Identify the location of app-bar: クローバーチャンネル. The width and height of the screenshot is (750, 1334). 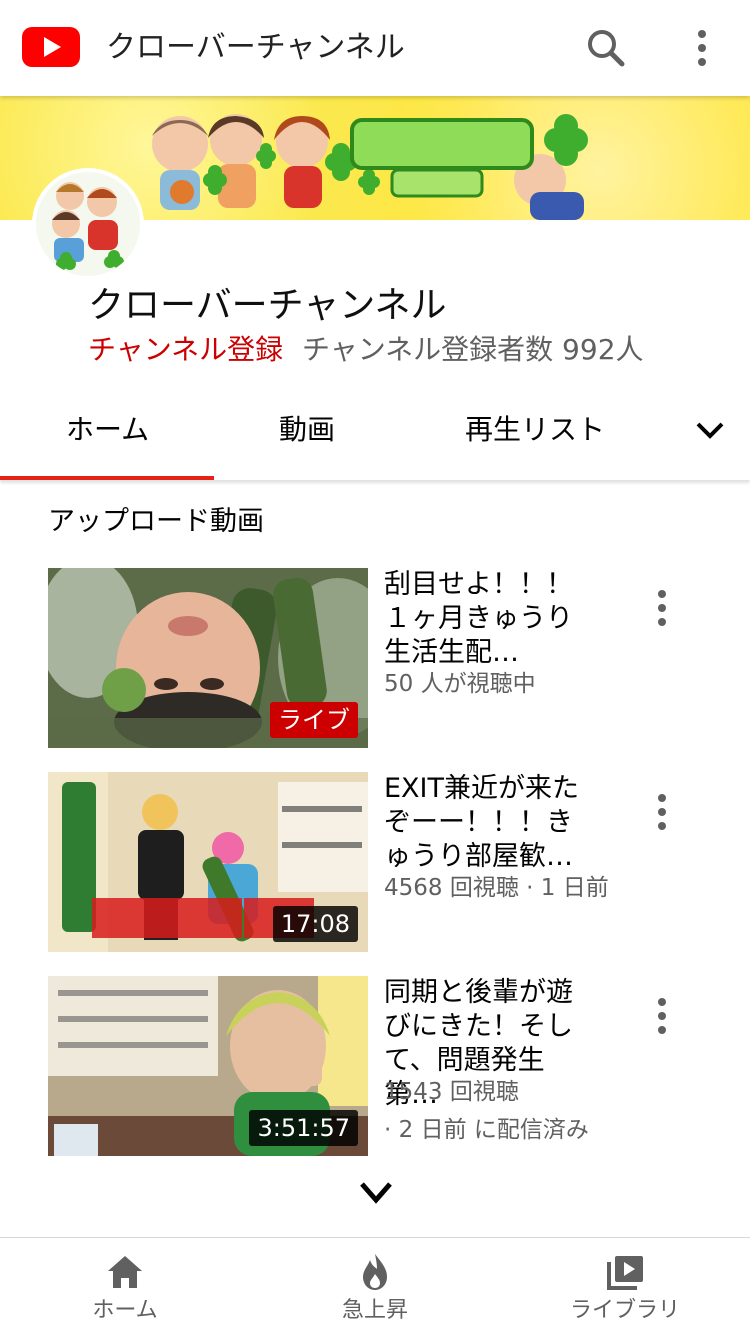
(375, 48).